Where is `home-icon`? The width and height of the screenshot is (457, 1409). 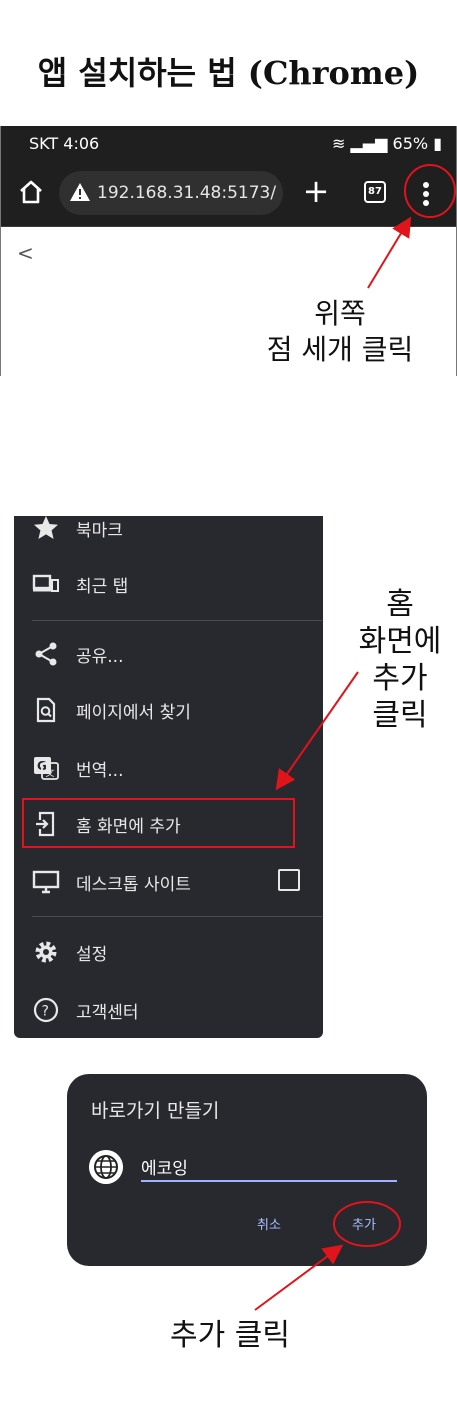
home-icon is located at coordinates (31, 192).